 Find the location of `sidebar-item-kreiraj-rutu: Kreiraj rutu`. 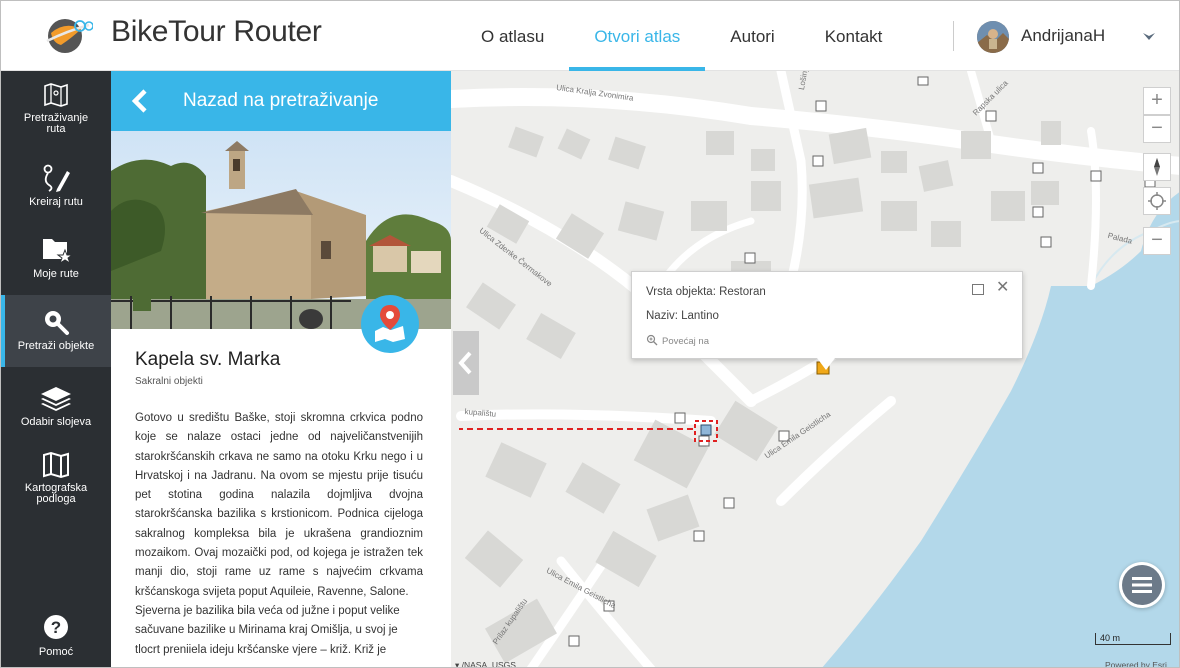

sidebar-item-kreiraj-rutu: Kreiraj rutu is located at coordinates (56, 185).